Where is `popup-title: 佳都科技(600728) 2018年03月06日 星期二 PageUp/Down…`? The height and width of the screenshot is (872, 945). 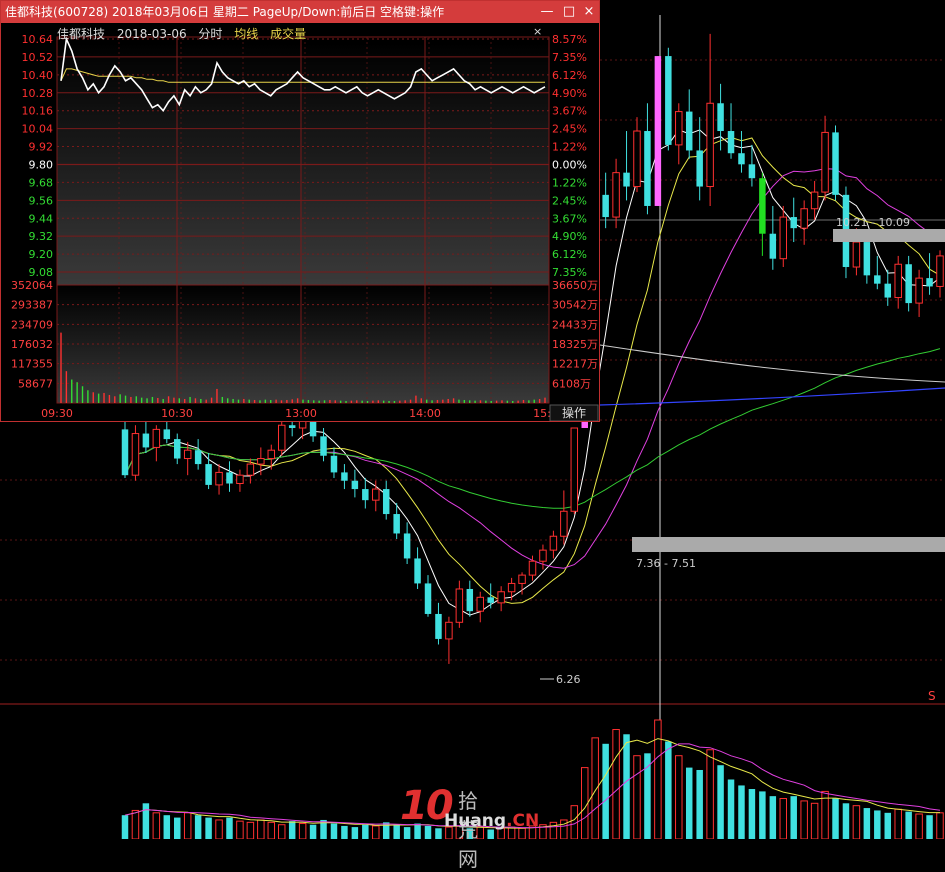
popup-title: 佳都科技(600728) 2018年03月06日 星期二 PageUp/Down… is located at coordinates (225, 12).